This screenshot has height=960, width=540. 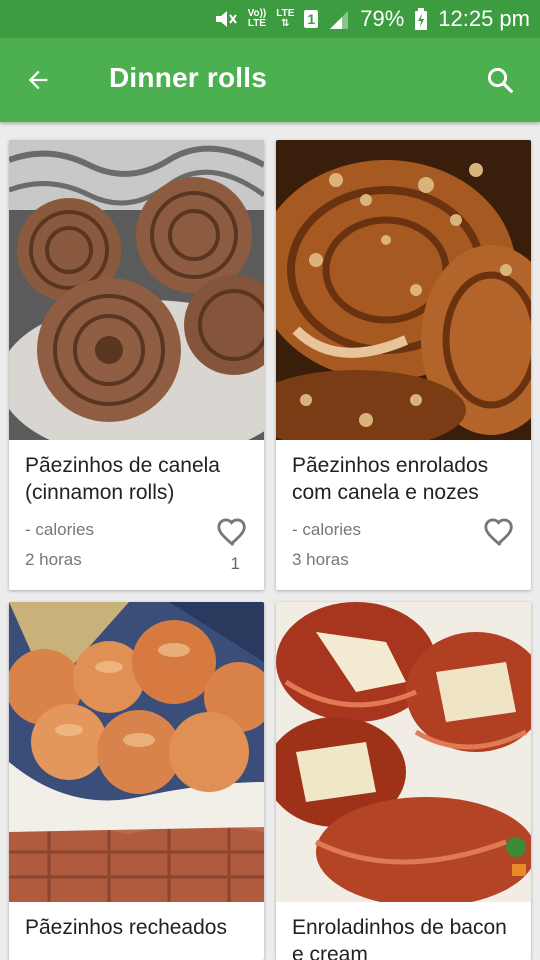 I want to click on search-button, so click(x=500, y=80).